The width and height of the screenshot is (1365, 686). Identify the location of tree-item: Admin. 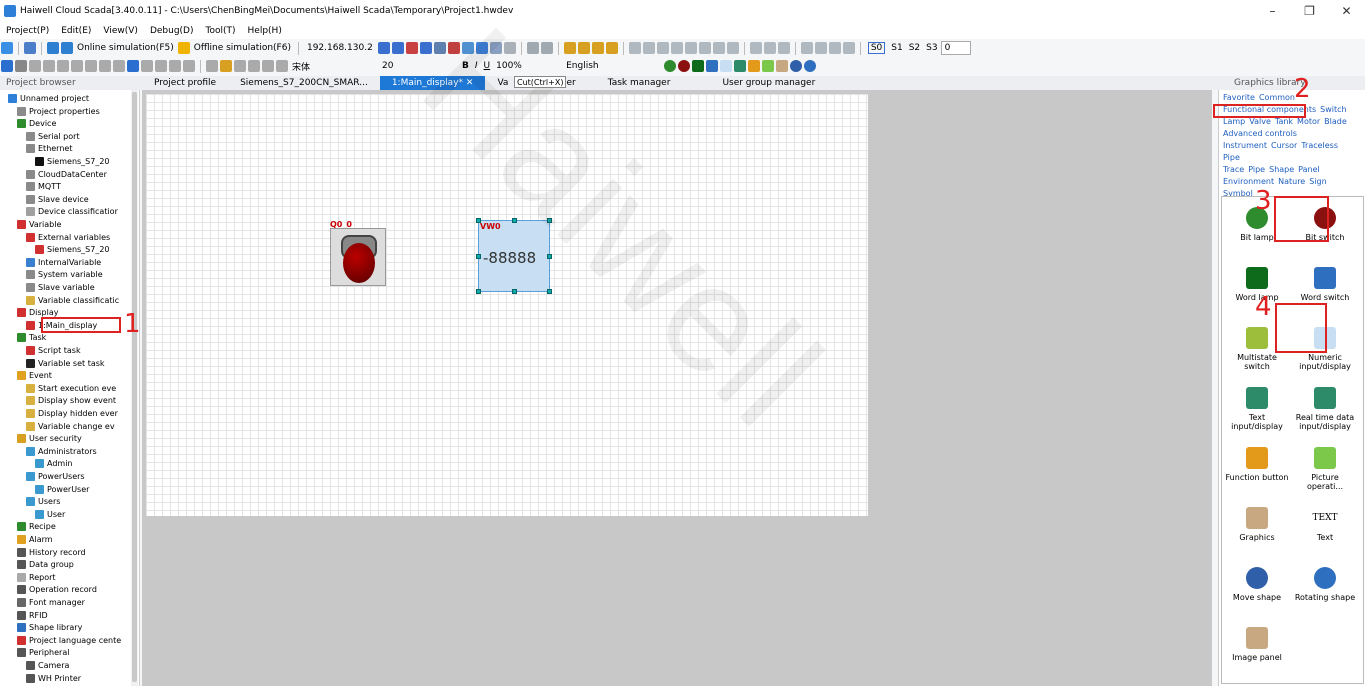
(54, 463).